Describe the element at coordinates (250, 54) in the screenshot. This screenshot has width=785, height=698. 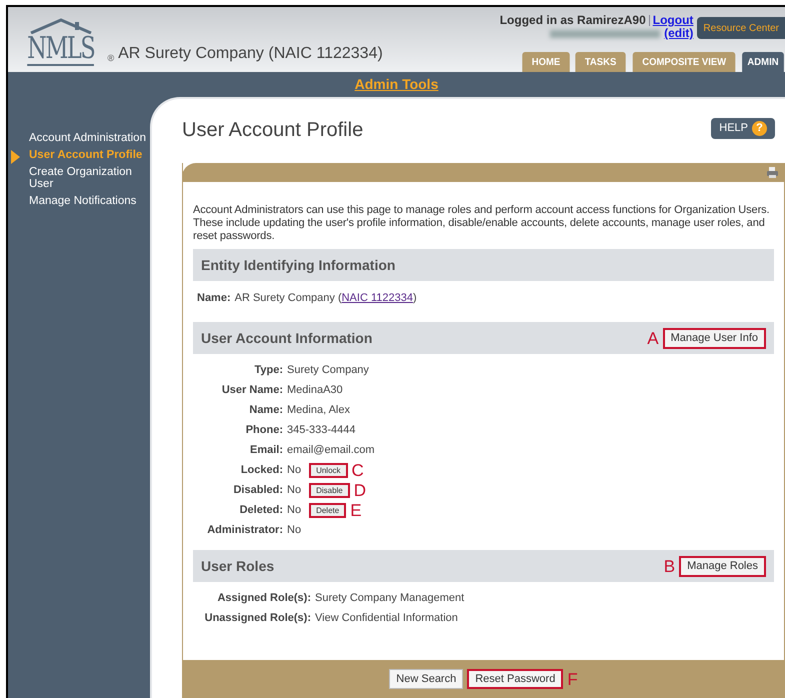
I see `company-name: AR Surety Company (NAIC 1122334)` at that location.